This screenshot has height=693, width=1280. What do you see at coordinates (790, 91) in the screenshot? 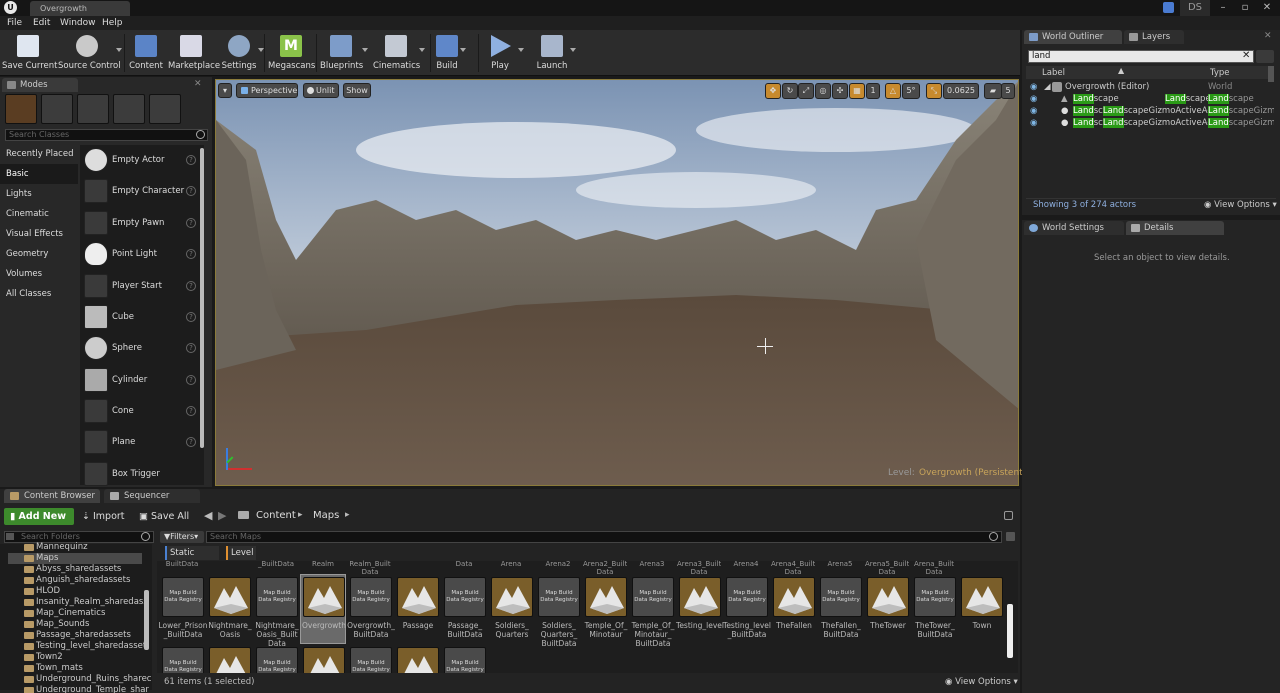
I see `rotate-mode-icon: ↻` at bounding box center [790, 91].